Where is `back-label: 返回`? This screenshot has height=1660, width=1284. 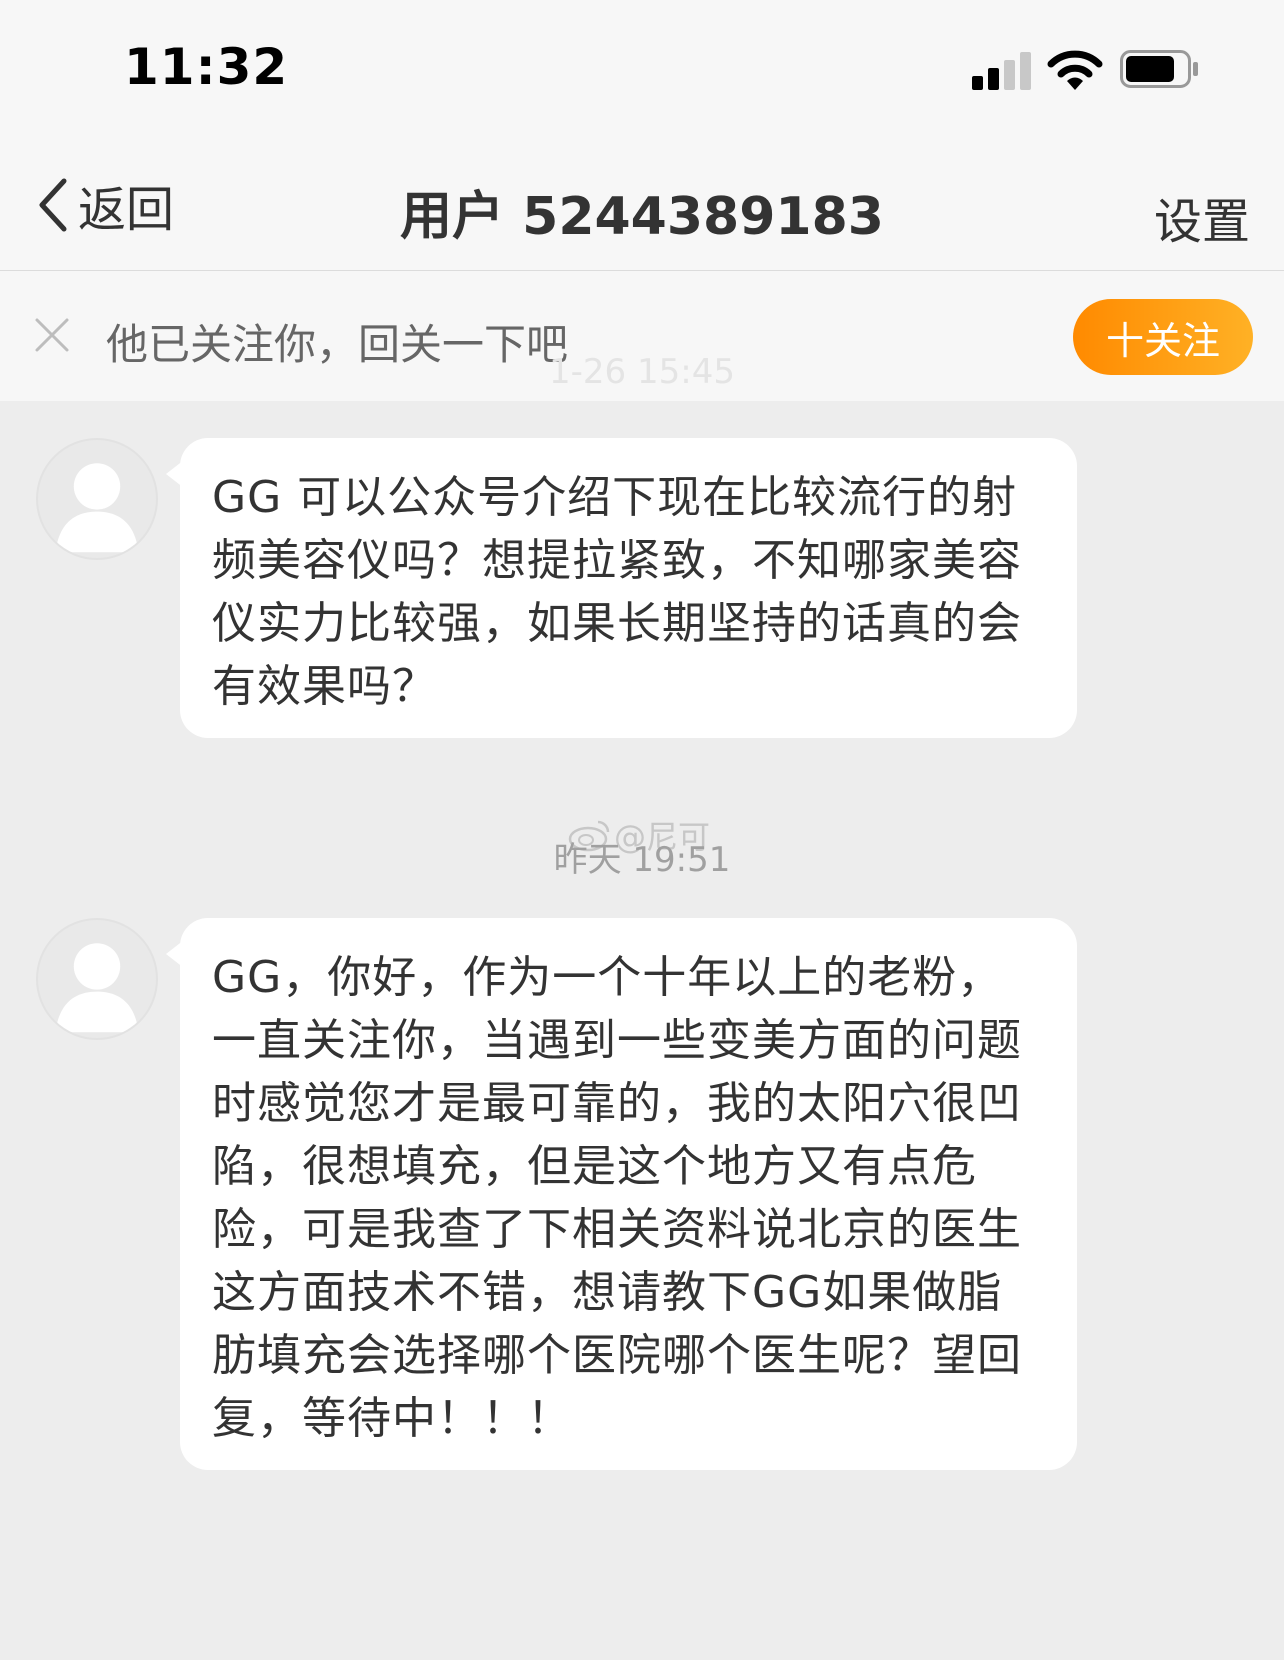 back-label: 返回 is located at coordinates (126, 210).